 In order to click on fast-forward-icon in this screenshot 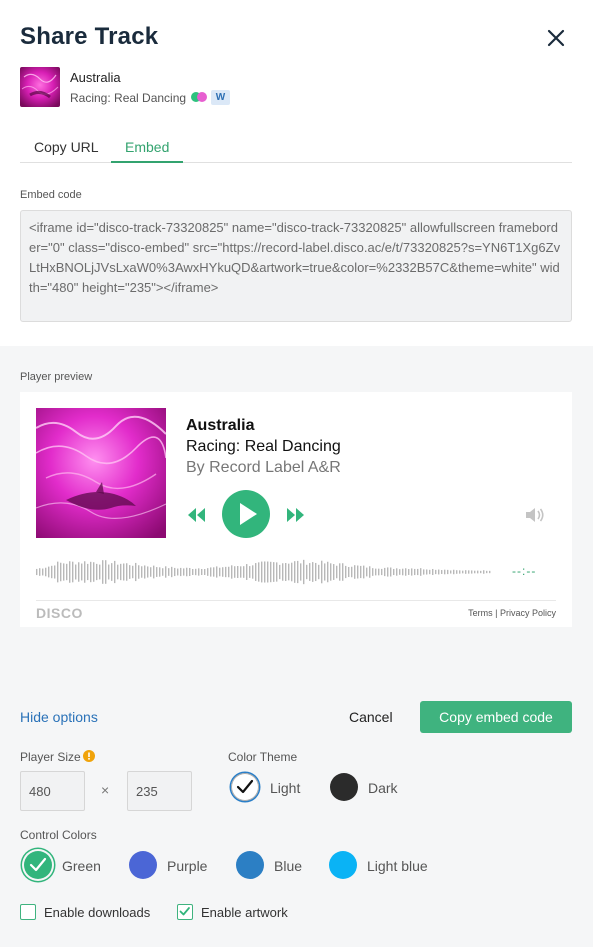, I will do `click(296, 515)`.